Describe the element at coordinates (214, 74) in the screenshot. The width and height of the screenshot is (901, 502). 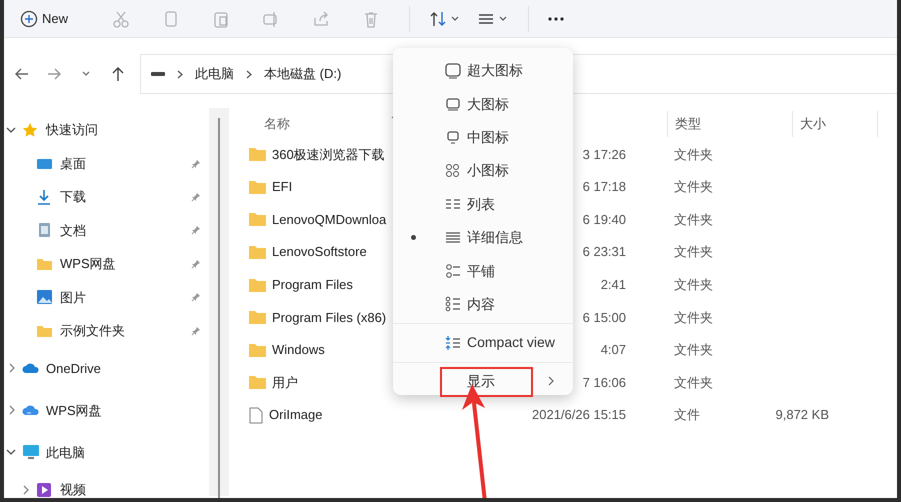
I see `breadcrumb-item: 此电脑` at that location.